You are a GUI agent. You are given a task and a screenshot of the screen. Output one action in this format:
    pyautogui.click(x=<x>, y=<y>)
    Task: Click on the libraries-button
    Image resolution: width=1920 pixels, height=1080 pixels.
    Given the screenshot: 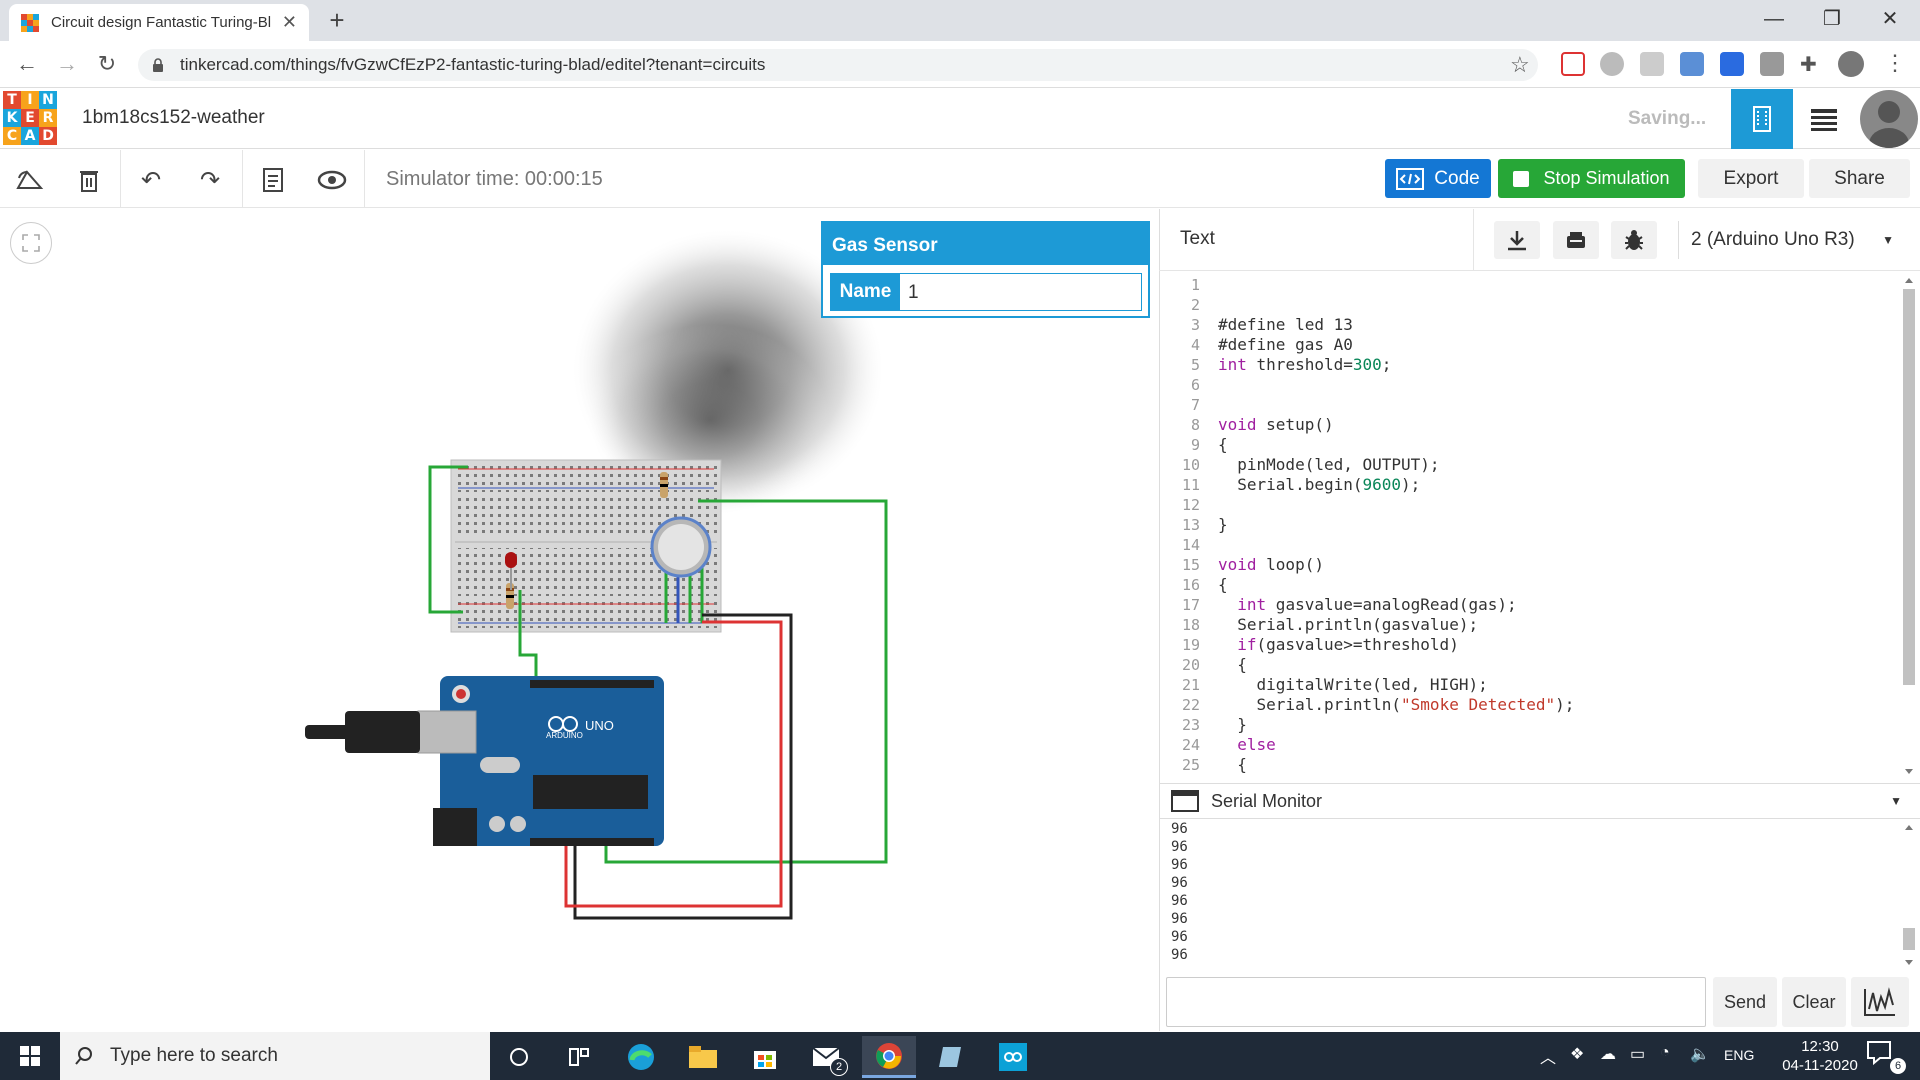 What is the action you would take?
    pyautogui.click(x=1576, y=240)
    